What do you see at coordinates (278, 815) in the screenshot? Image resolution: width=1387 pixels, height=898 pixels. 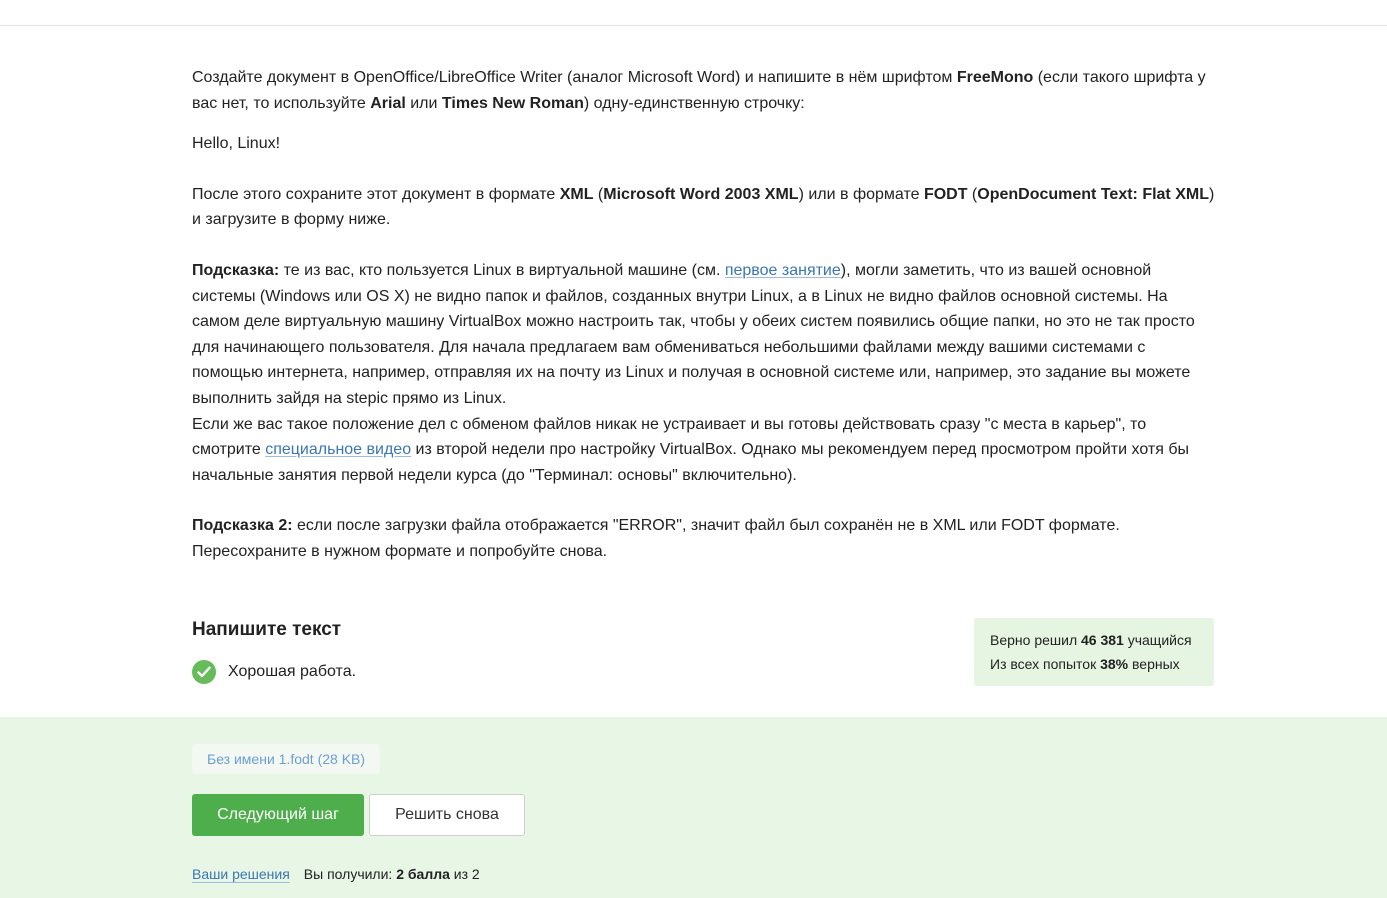 I see `next-step-button: Следующий шаг` at bounding box center [278, 815].